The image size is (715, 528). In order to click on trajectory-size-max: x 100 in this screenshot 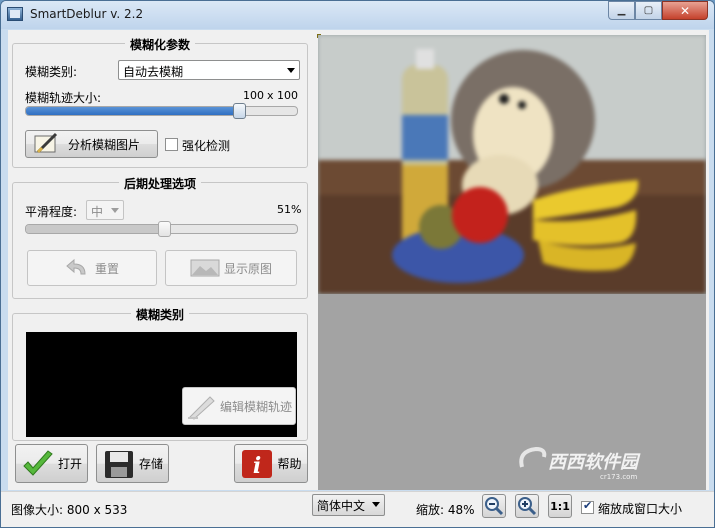, I will do `click(283, 95)`.